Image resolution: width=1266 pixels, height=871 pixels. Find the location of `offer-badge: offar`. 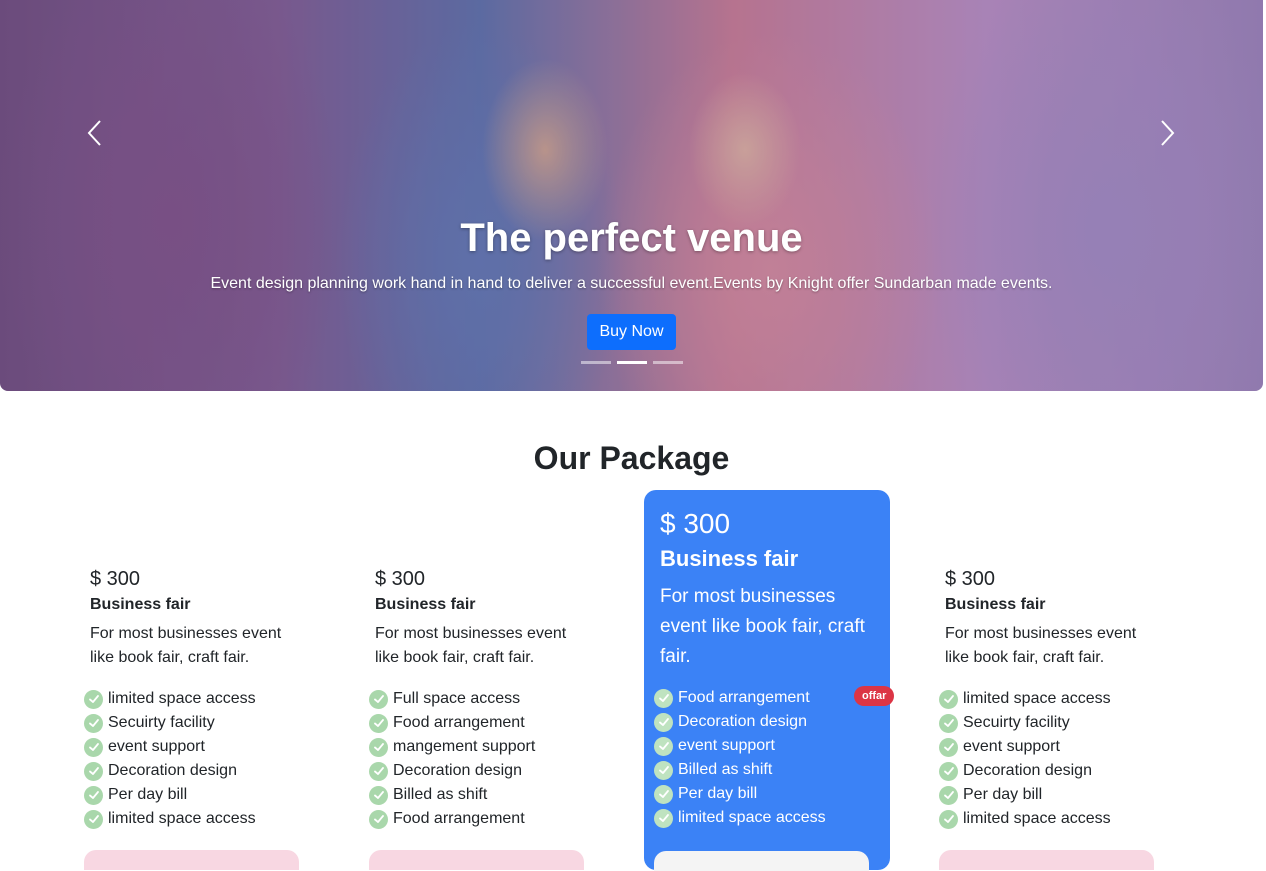

offer-badge: offar is located at coordinates (874, 696).